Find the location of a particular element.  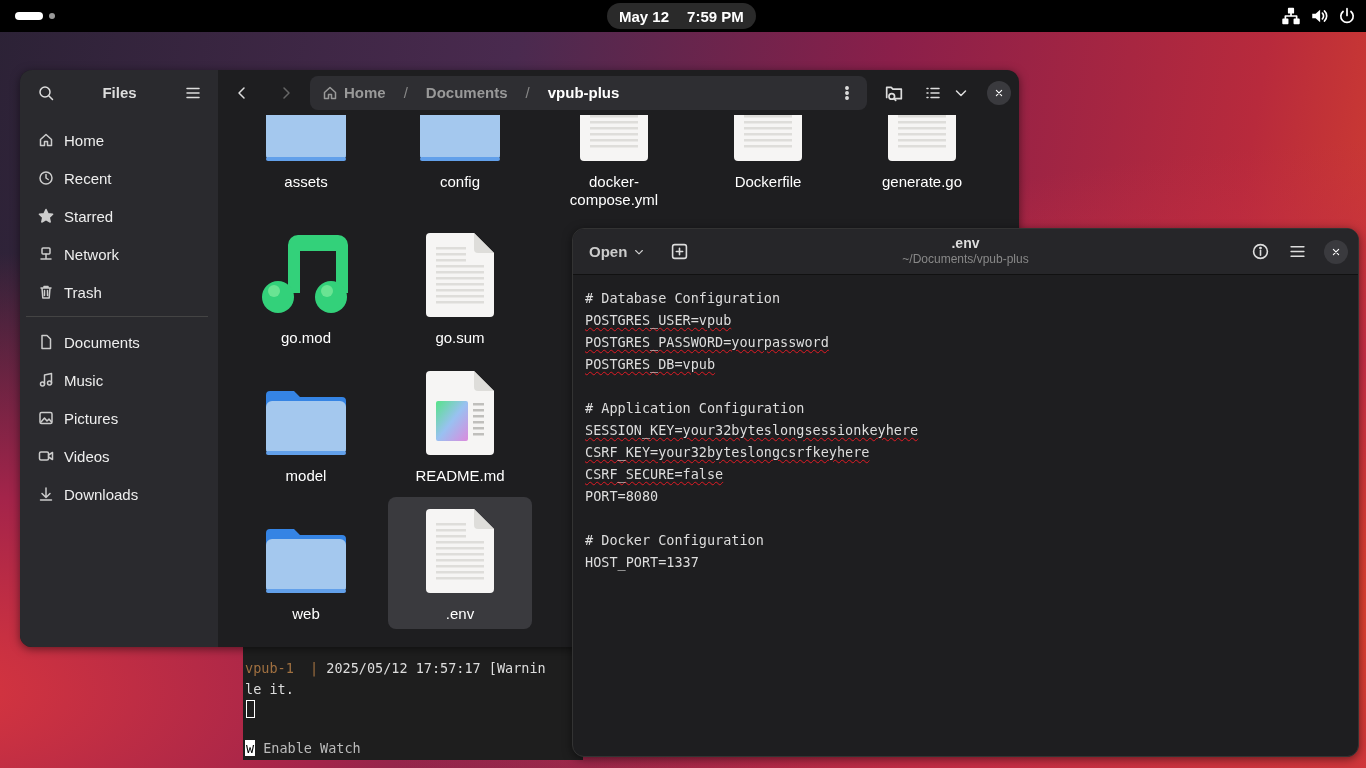

sidebar-item: Music is located at coordinates (119, 380).